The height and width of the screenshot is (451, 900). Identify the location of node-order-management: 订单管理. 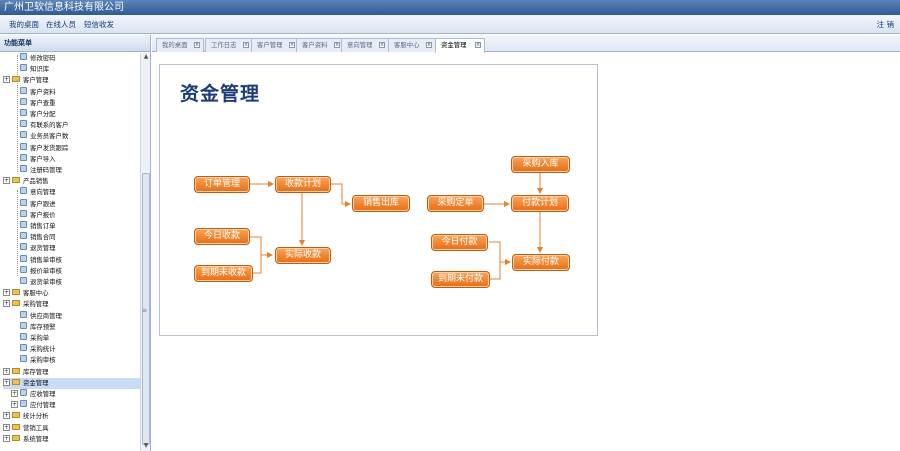
(222, 184).